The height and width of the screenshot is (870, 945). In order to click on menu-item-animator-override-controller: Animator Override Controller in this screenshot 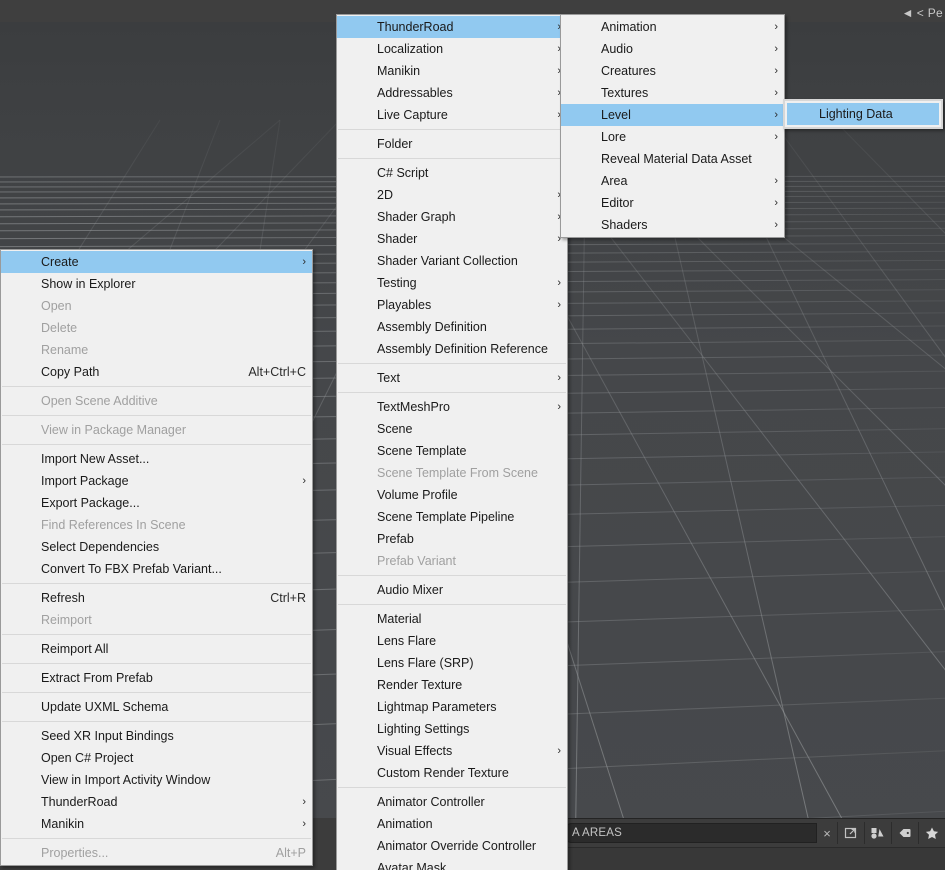, I will do `click(452, 846)`.